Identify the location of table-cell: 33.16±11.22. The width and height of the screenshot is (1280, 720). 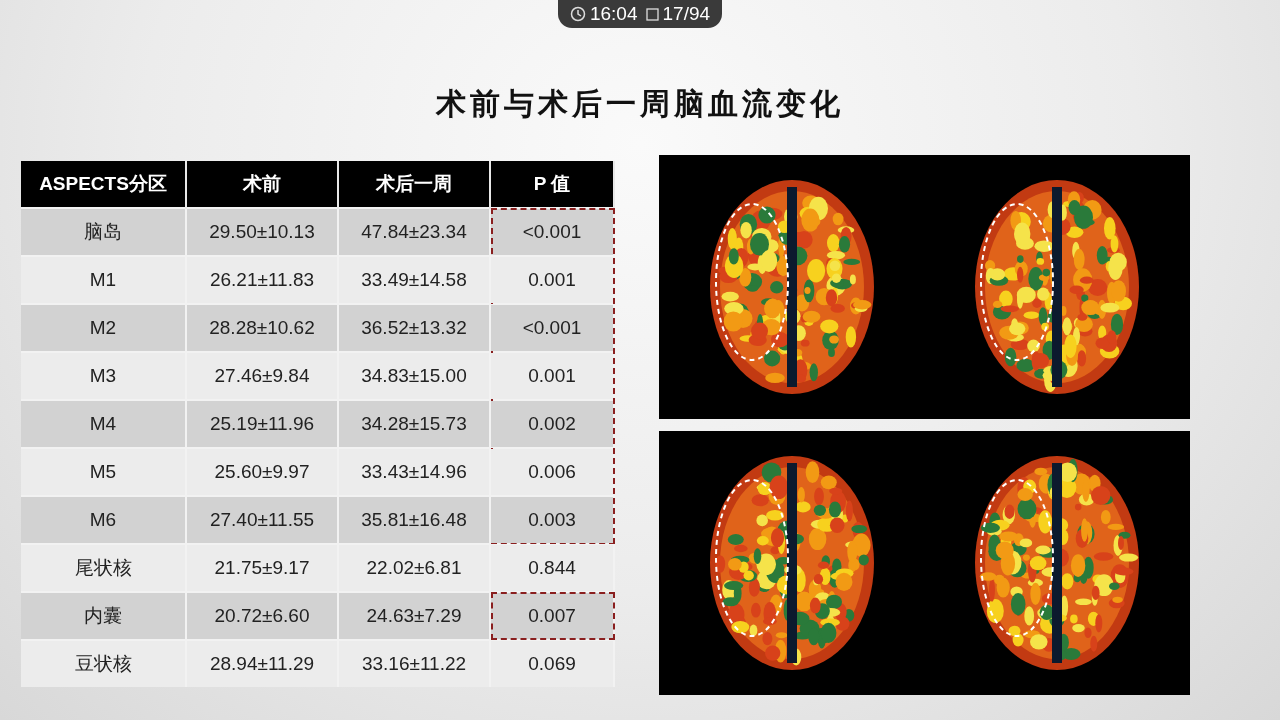
(414, 663).